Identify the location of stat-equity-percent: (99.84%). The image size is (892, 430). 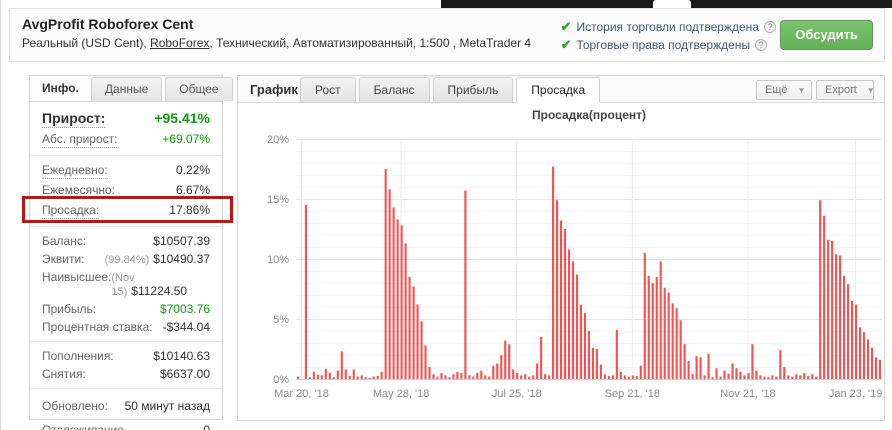
(127, 260).